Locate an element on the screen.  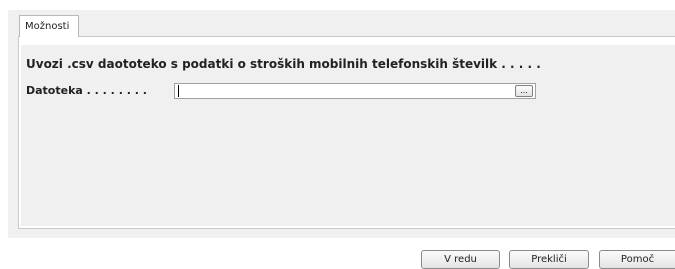
help-button: Pomoč is located at coordinates (637, 259).